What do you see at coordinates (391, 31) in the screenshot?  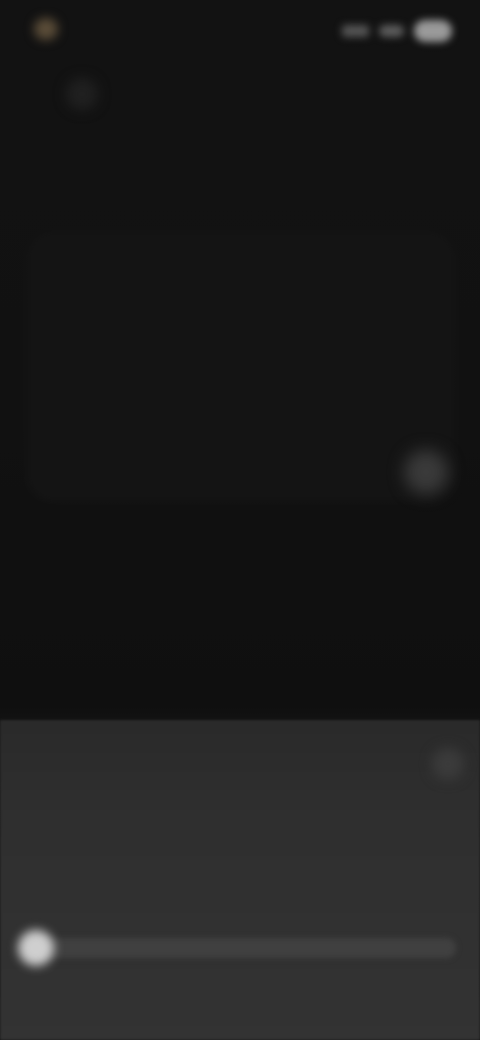 I see `wifi-icon` at bounding box center [391, 31].